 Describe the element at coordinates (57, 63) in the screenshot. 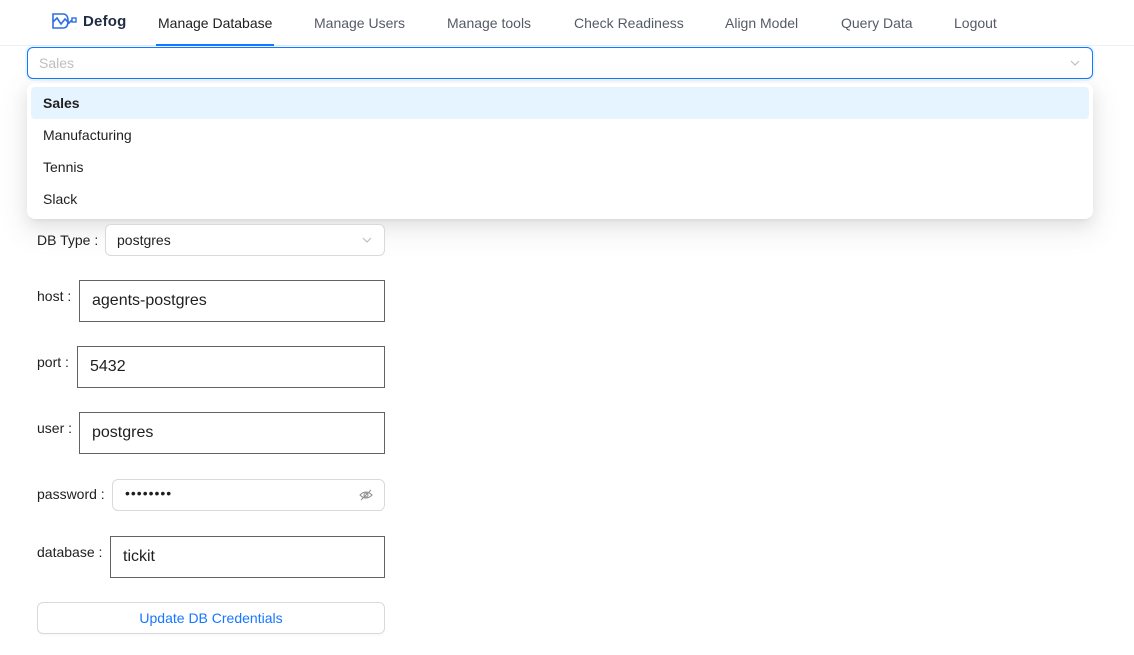

I see `api-key-select-placeholder: Sales` at that location.